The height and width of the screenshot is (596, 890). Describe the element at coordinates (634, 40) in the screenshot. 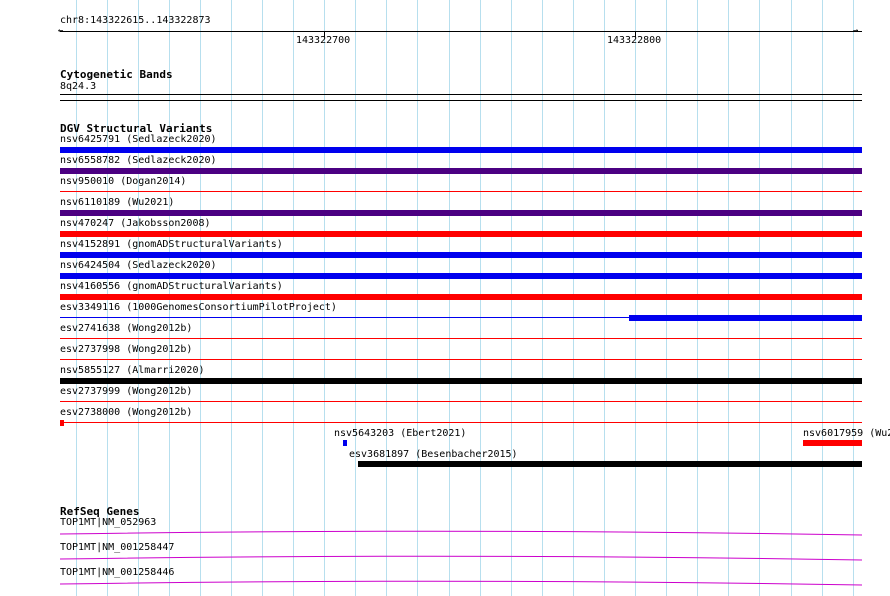

I see `ruler-tick-label: 143322800` at that location.